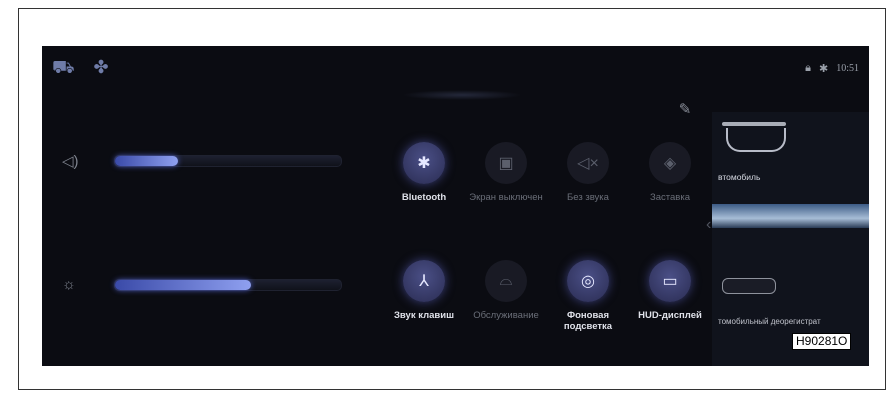 This screenshot has width=890, height=398. Describe the element at coordinates (685, 110) in the screenshot. I see `edit-icon: ✎` at that location.